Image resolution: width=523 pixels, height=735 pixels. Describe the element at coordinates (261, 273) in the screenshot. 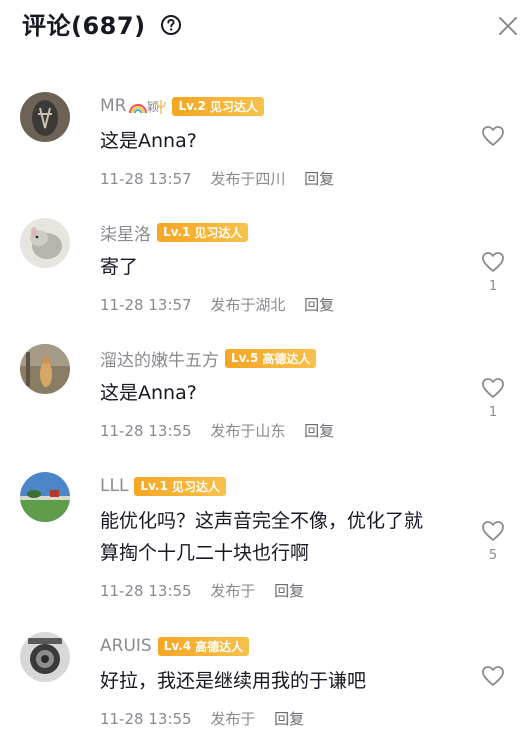

I see `comment-item: 柒星洛 Lv.1 见习达人 寄了 11-28 13:57 发布于湖北 回复 1` at that location.